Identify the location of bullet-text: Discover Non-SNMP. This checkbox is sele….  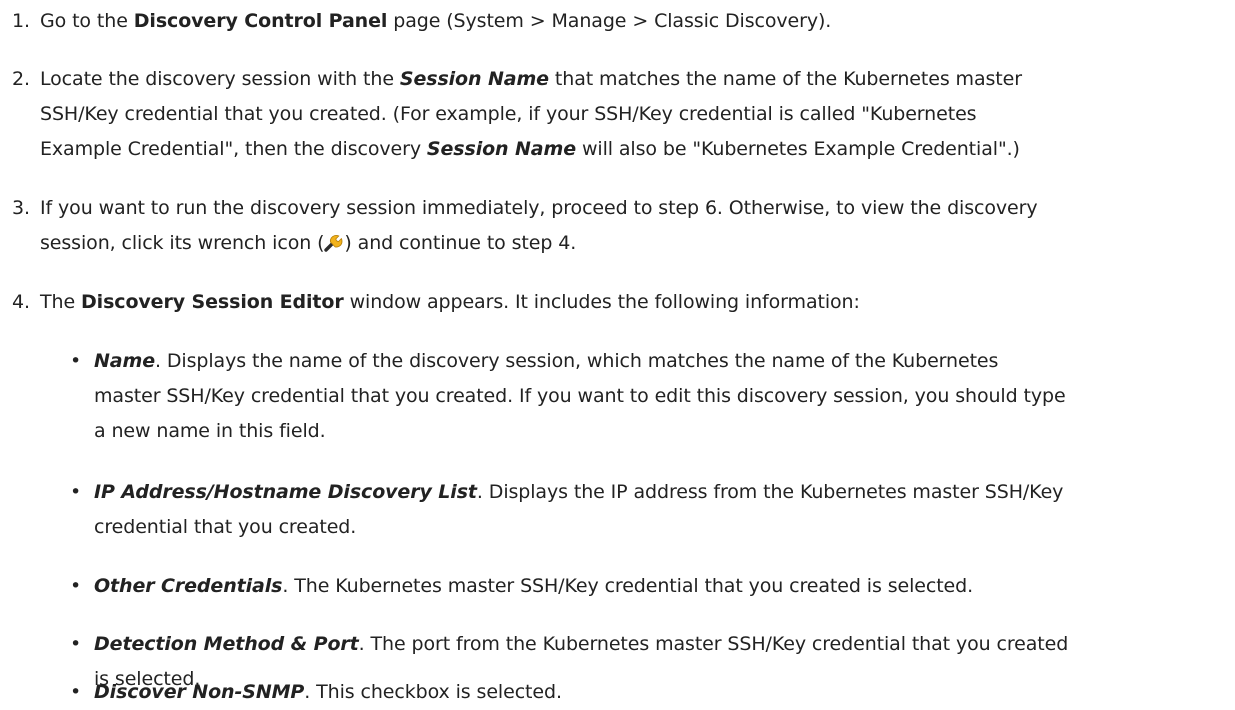
(328, 692).